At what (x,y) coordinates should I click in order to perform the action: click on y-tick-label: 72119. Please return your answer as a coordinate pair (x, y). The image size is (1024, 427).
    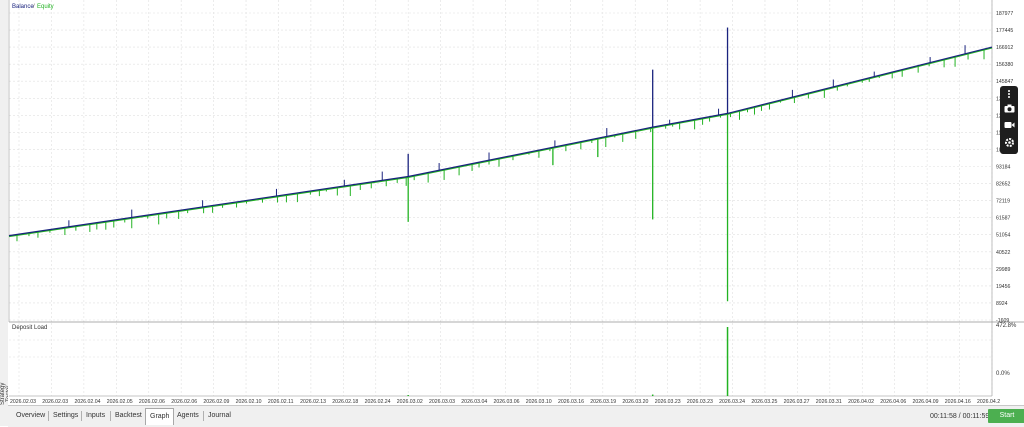
    Looking at the image, I should click on (1003, 202).